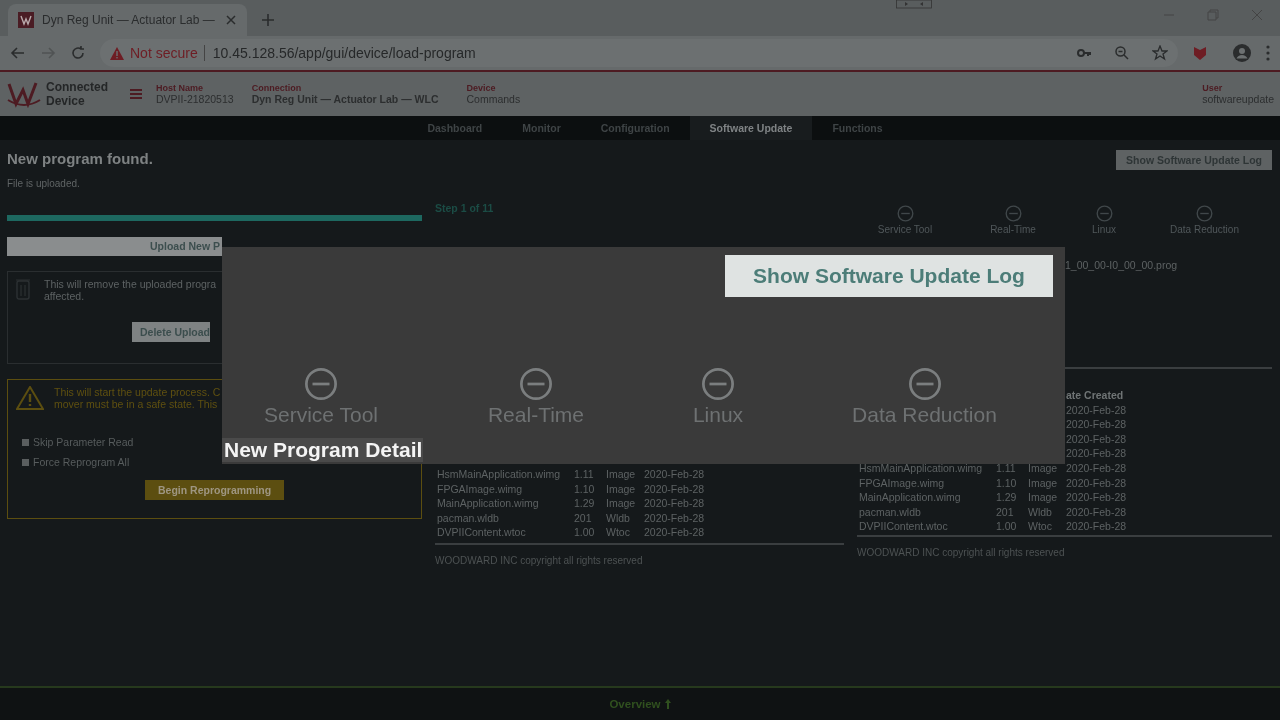 The height and width of the screenshot is (720, 1280). What do you see at coordinates (137, 392) in the screenshot?
I see `warning-text: This will start the update process. C` at bounding box center [137, 392].